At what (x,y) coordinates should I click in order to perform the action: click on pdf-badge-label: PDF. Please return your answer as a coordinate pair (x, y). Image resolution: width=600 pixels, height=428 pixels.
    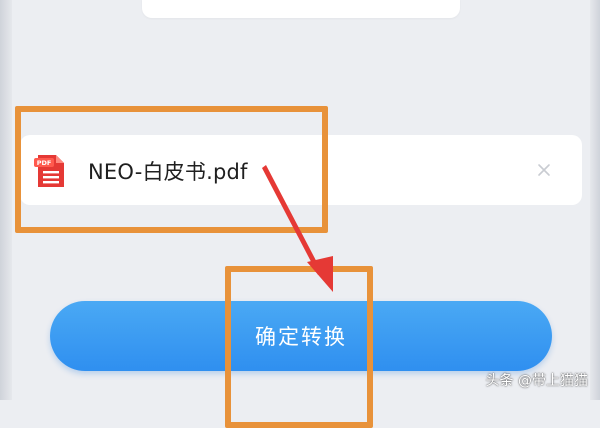
    Looking at the image, I should click on (44, 163).